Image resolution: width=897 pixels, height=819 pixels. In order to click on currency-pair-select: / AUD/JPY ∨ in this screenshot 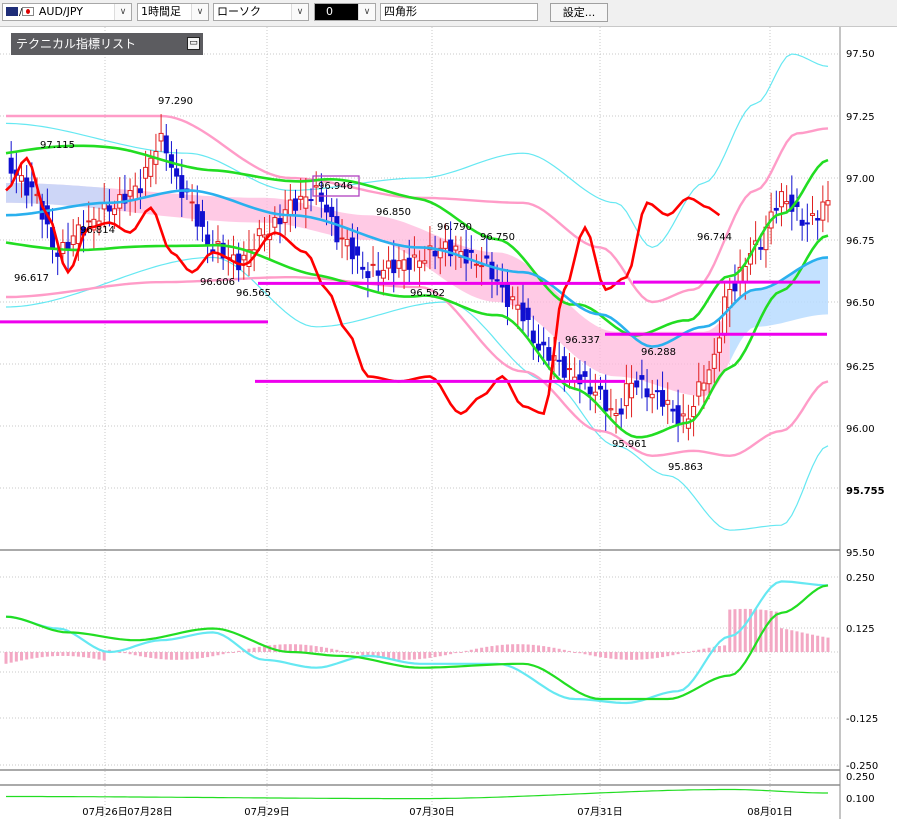, I will do `click(67, 12)`.